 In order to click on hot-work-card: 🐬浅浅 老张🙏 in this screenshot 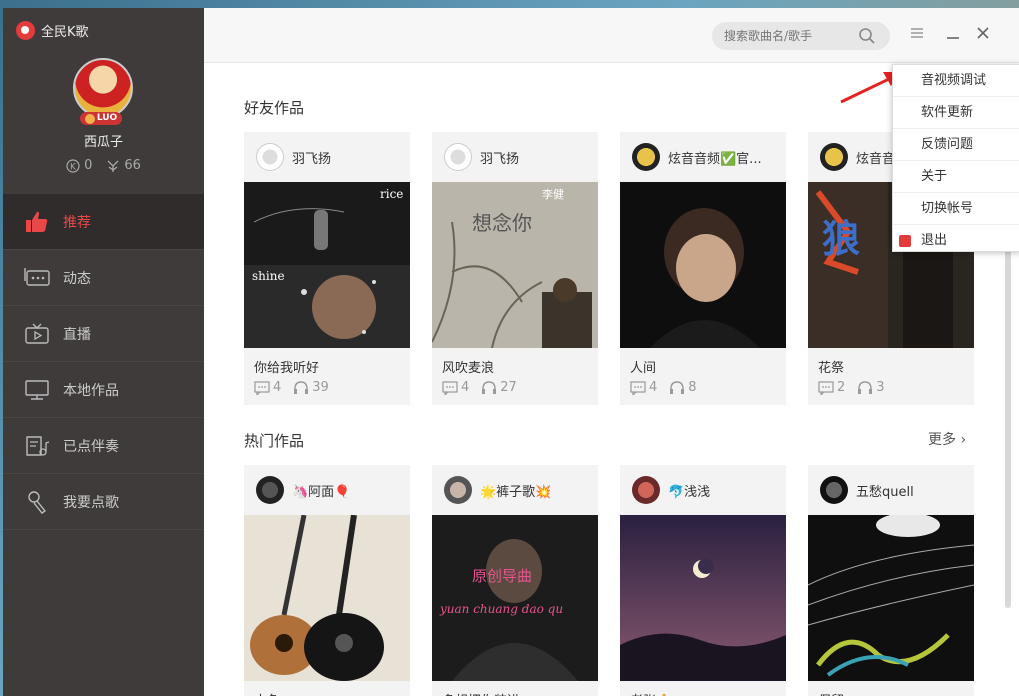, I will do `click(703, 580)`.